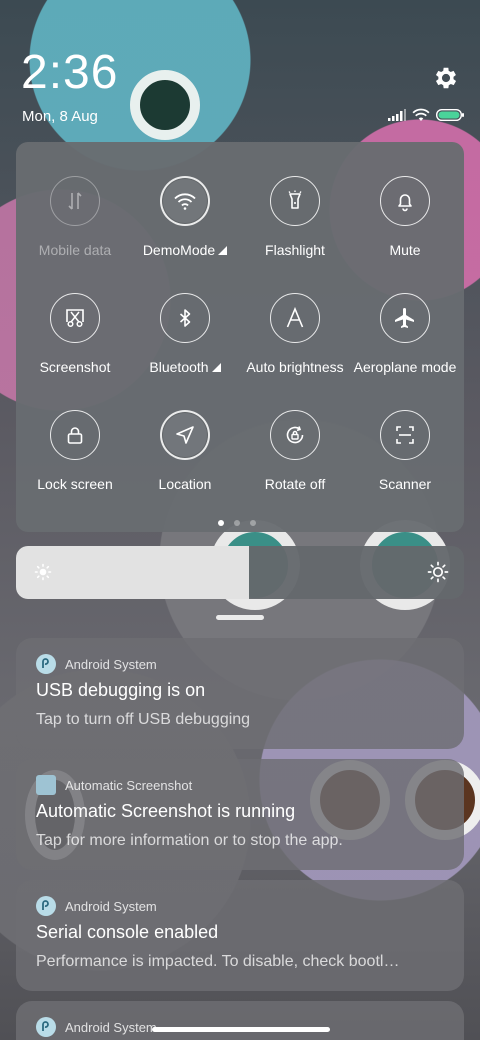  I want to click on notification-title: USB debugging is on, so click(121, 690).